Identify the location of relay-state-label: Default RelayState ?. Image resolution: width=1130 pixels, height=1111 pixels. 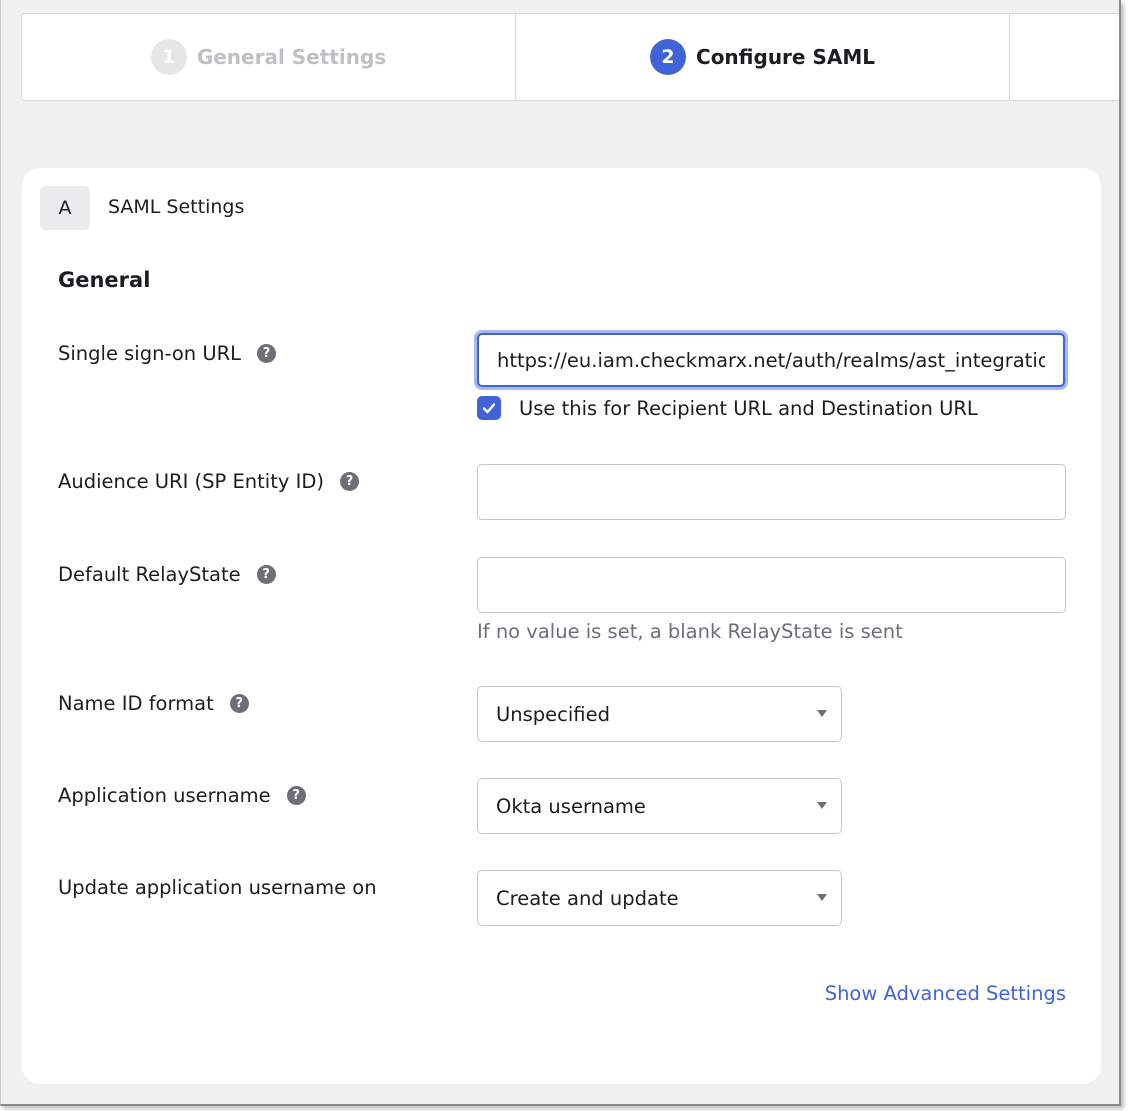
(167, 574).